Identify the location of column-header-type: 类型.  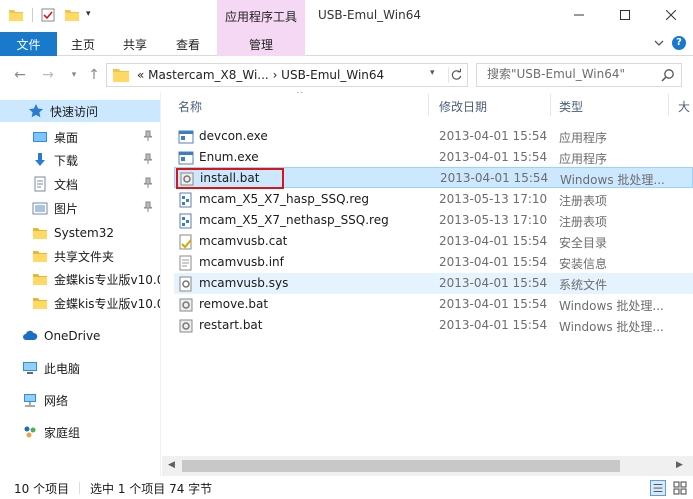
(571, 106).